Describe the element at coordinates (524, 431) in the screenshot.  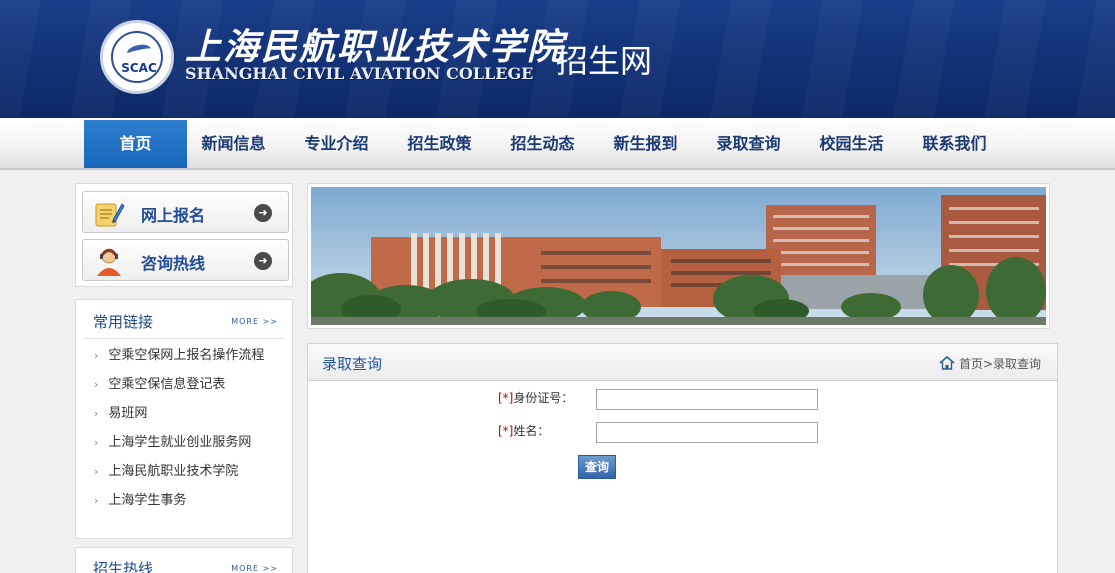
I see `name-label: [*]姓名：` at that location.